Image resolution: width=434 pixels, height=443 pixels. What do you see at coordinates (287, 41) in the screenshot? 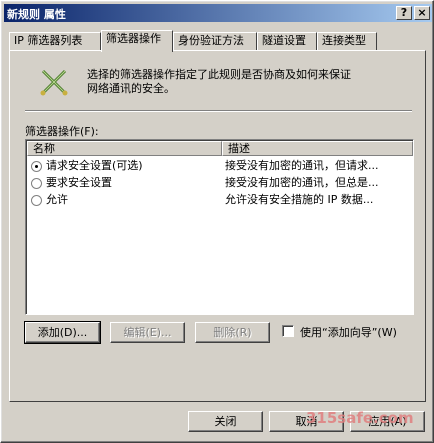
I see `tab-tunnel-settings: 隧道设置` at bounding box center [287, 41].